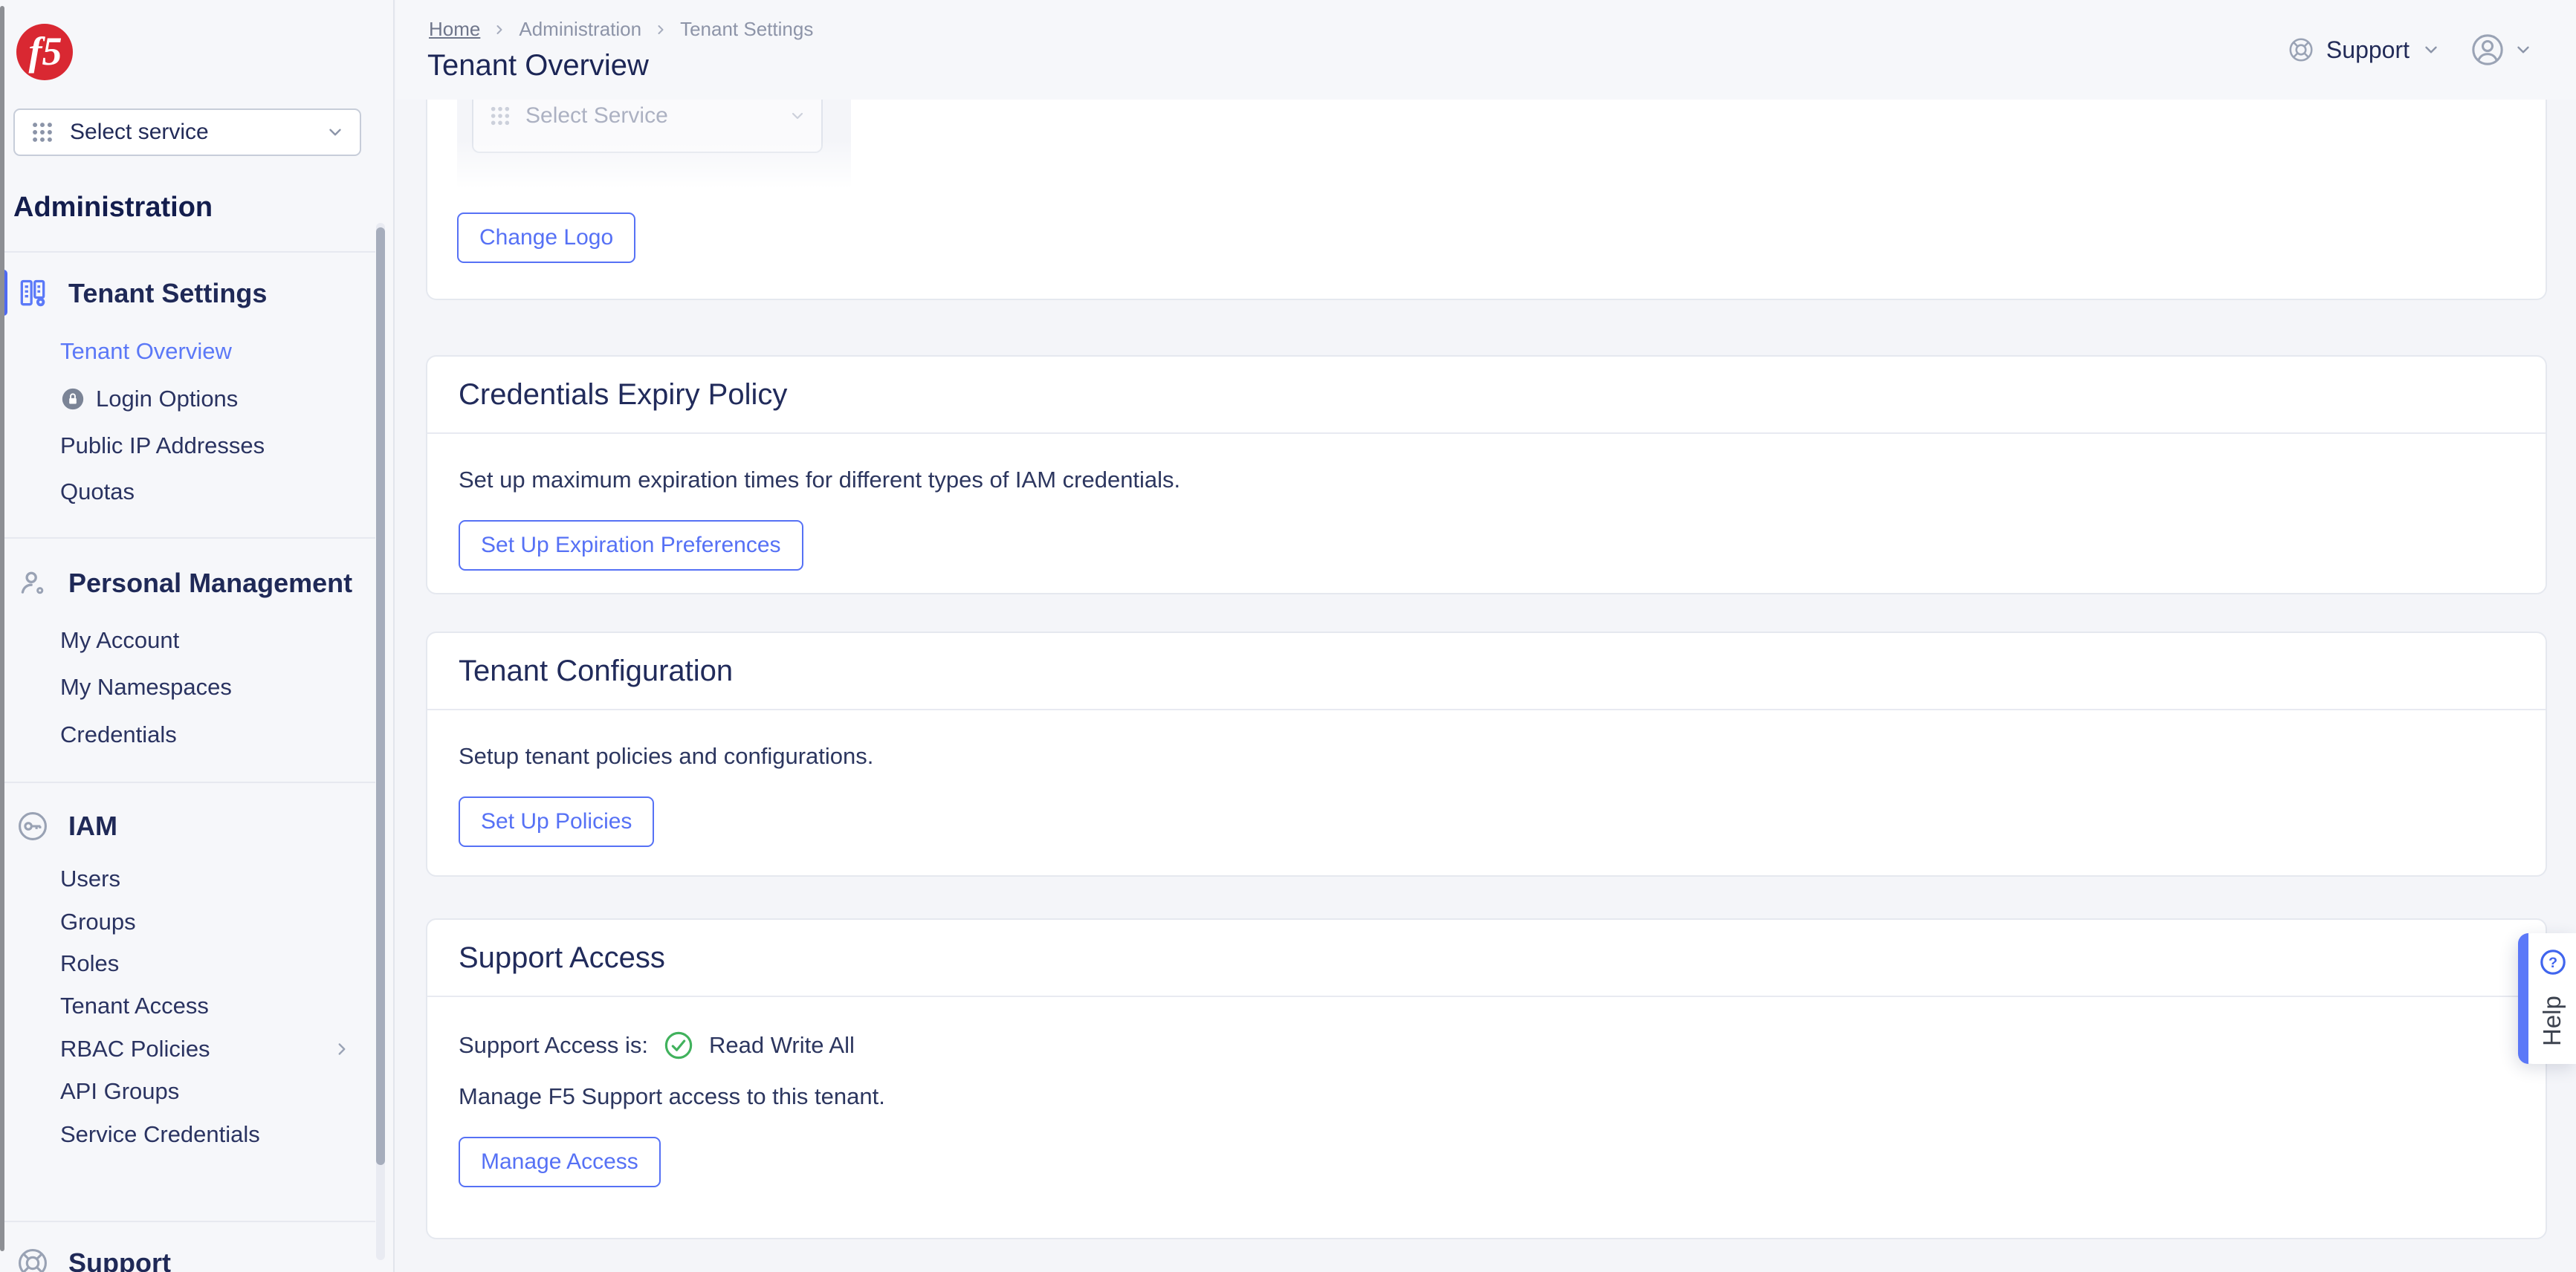  What do you see at coordinates (631, 545) in the screenshot?
I see `setup-expiration-preferences-button: Set Up Expiration Preferences` at bounding box center [631, 545].